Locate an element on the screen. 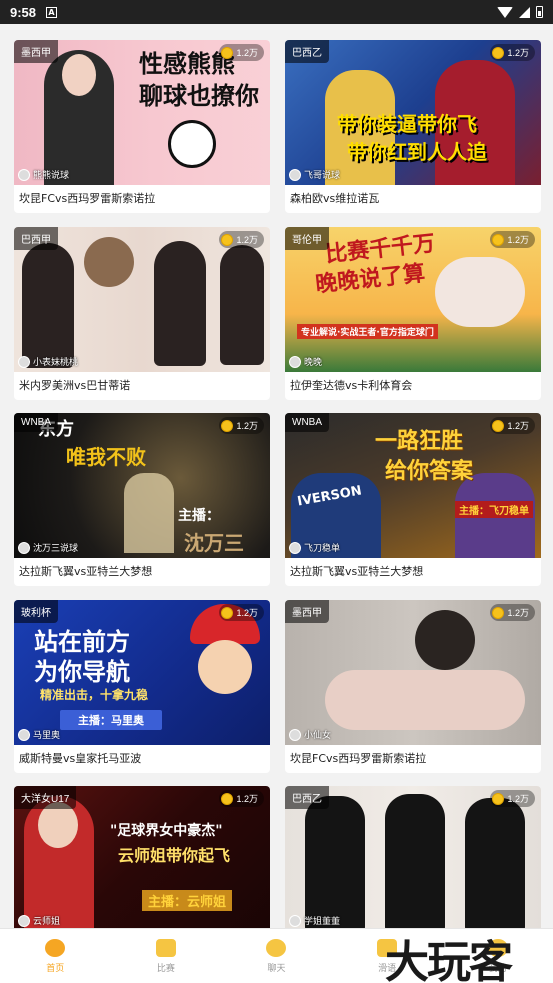 This screenshot has height=983, width=553. battery-icon is located at coordinates (539, 12).